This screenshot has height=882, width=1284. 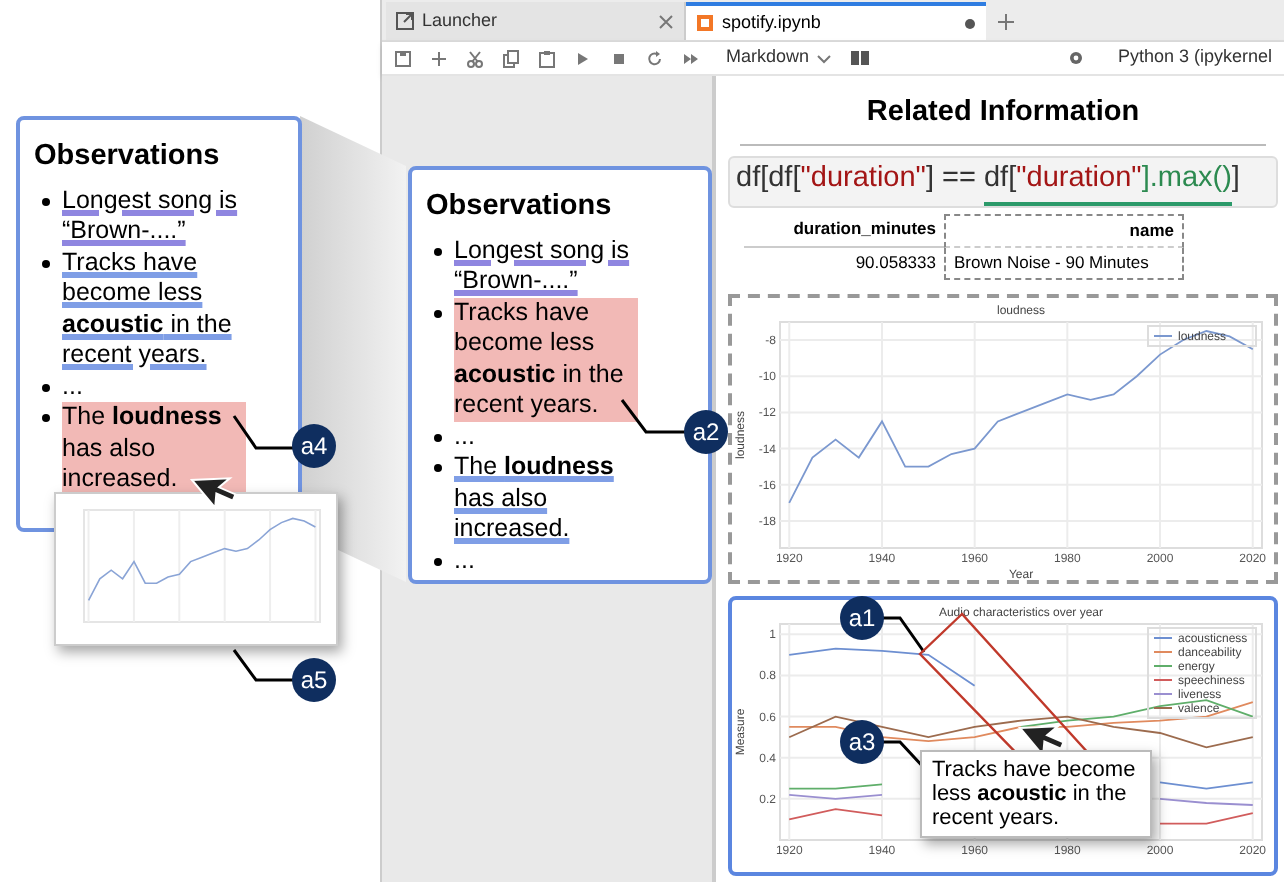 I want to click on fast-forward-icon, so click(x=691, y=58).